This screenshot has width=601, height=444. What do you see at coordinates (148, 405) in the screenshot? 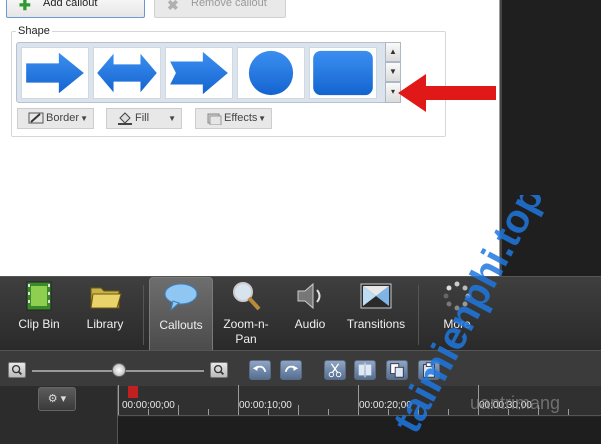
I see `time-label: 00:00:00;00` at bounding box center [148, 405].